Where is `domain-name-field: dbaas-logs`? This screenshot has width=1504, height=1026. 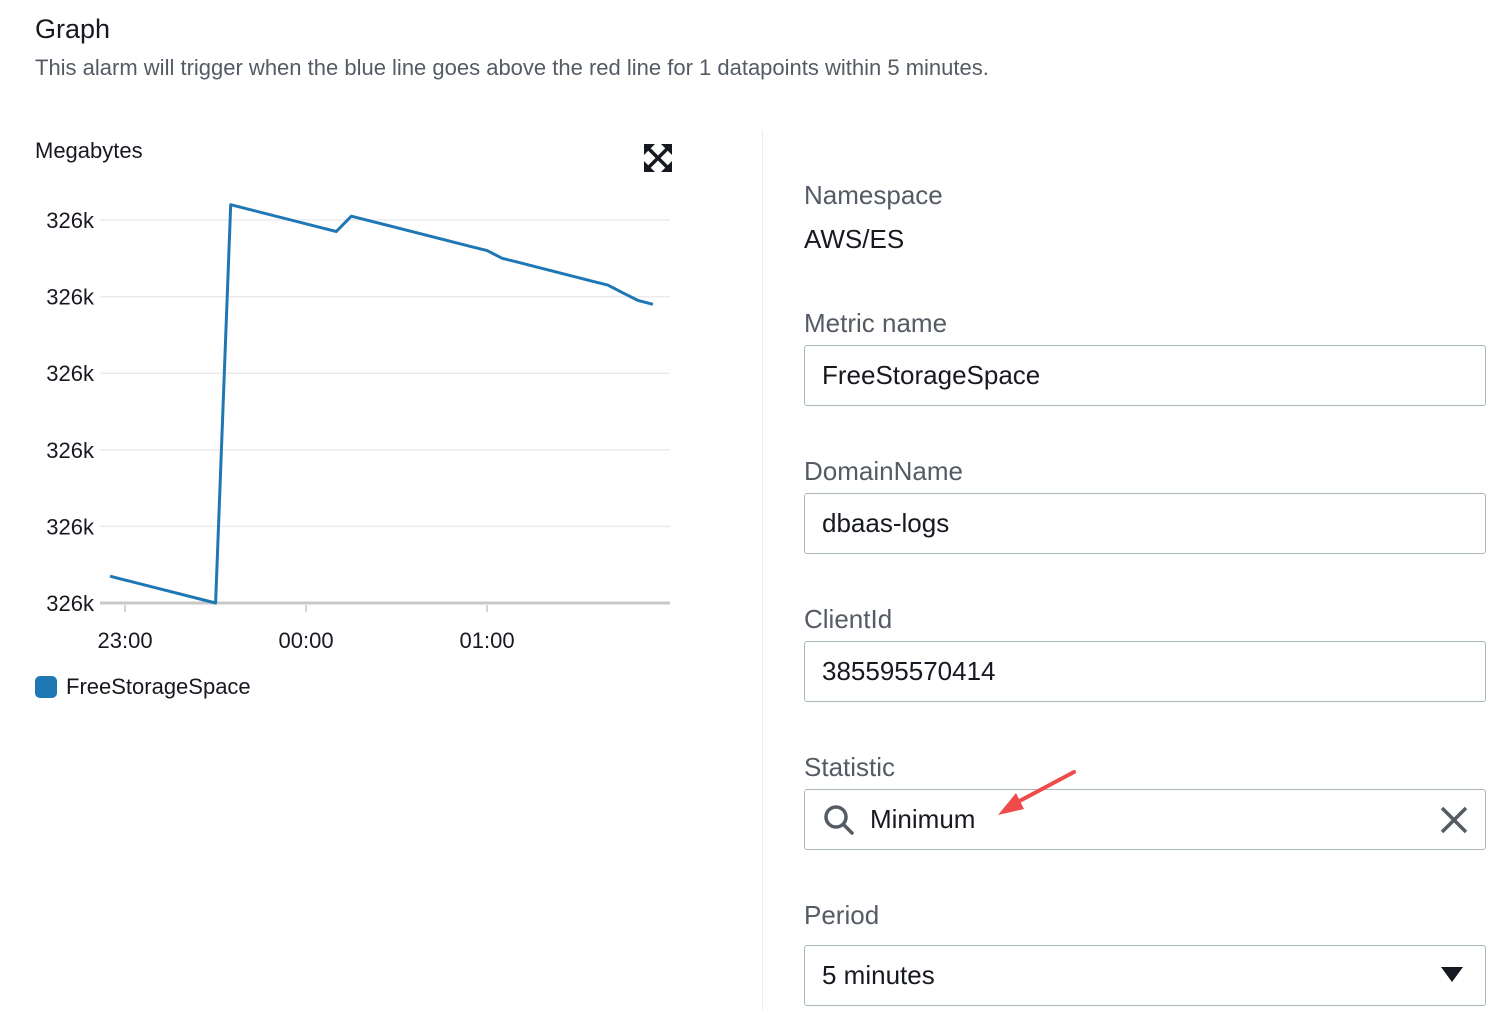 domain-name-field: dbaas-logs is located at coordinates (1145, 523).